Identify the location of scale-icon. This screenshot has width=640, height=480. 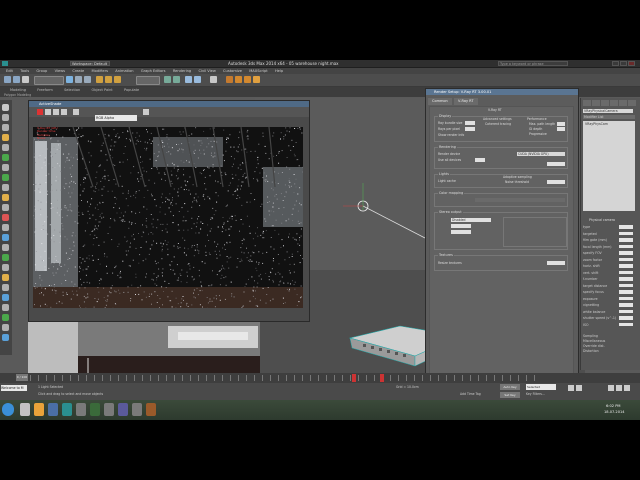
(117, 79).